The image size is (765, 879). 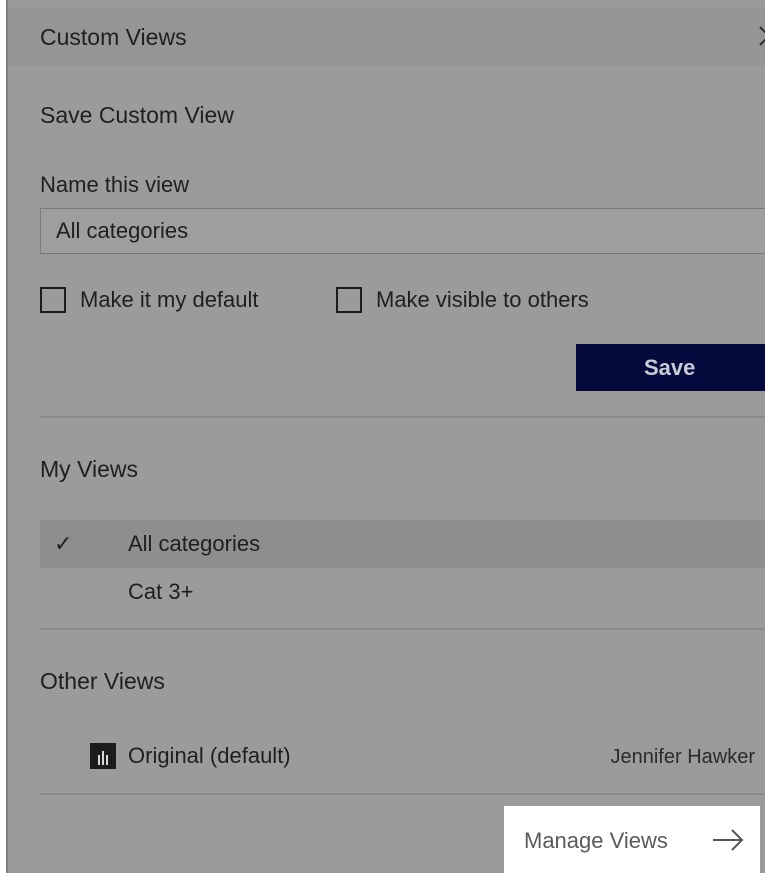 I want to click on my-view-item: Cat 3+, so click(x=402, y=592).